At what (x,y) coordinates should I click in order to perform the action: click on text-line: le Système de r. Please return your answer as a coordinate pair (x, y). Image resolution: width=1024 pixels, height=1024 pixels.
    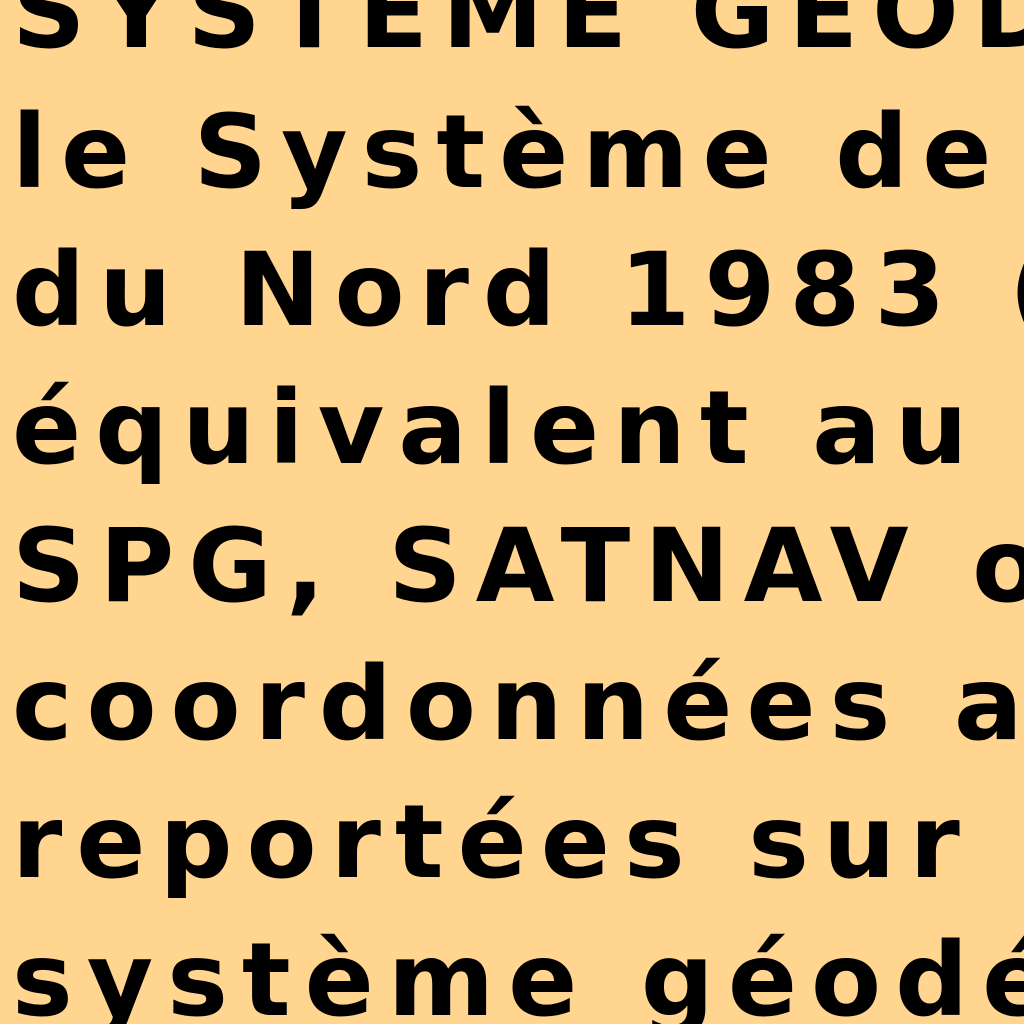
    Looking at the image, I should click on (518, 152).